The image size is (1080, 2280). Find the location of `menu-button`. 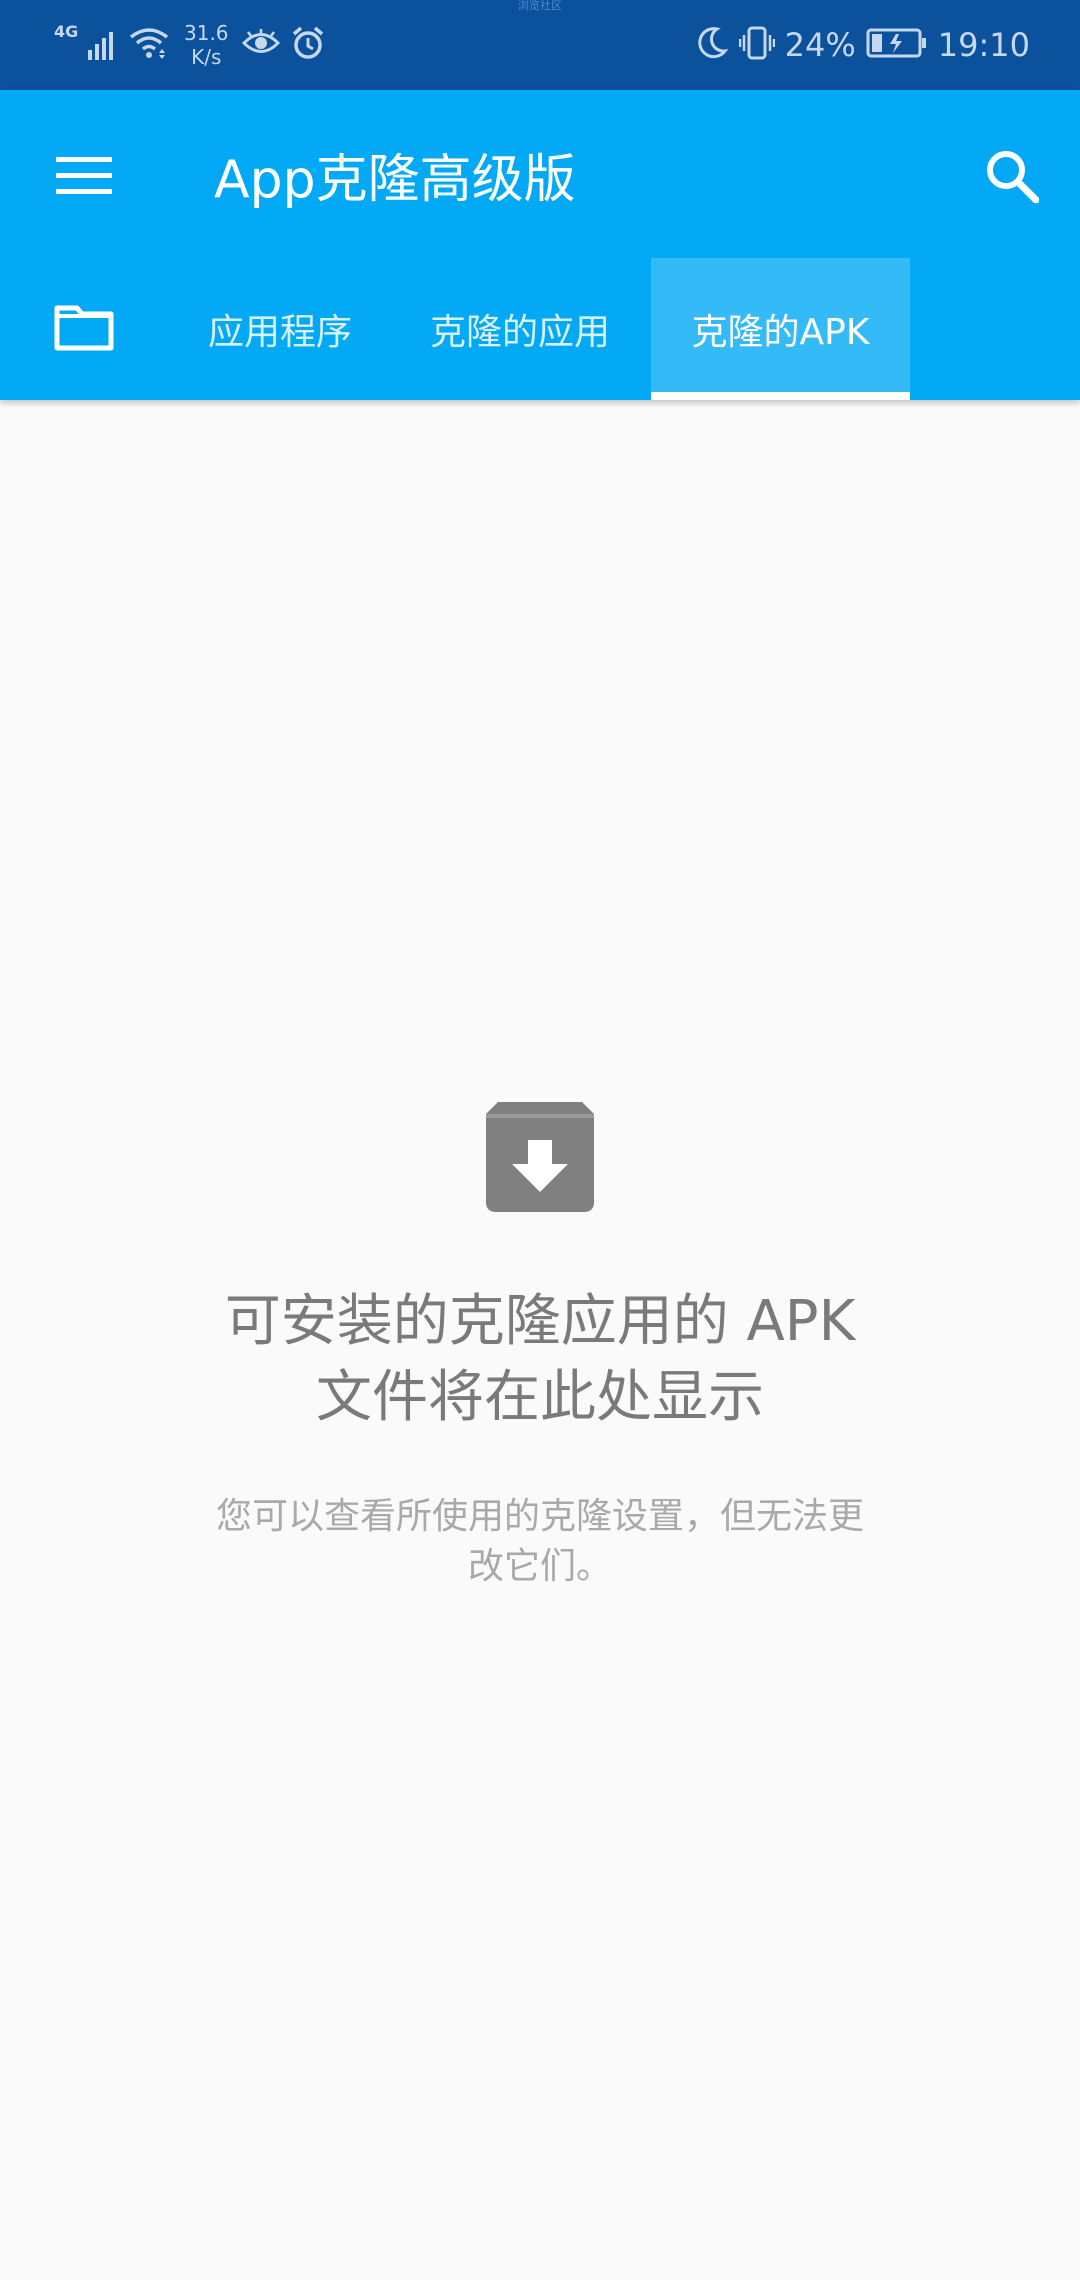

menu-button is located at coordinates (84, 178).